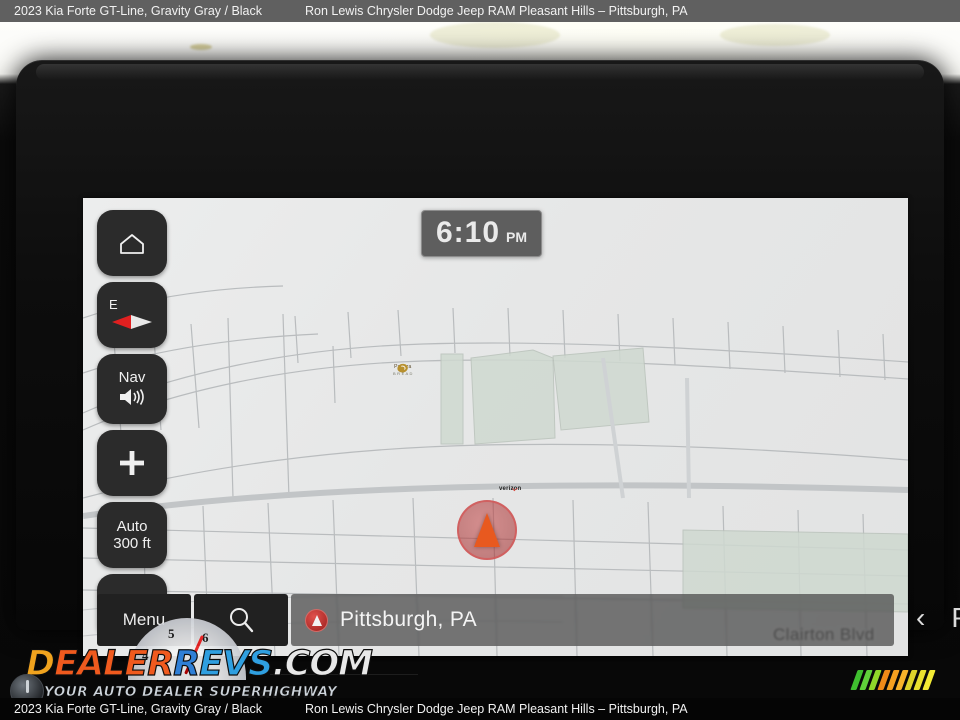 This screenshot has height=720, width=960. What do you see at coordinates (515, 490) in the screenshot?
I see `verizon-checkmark-icon` at bounding box center [515, 490].